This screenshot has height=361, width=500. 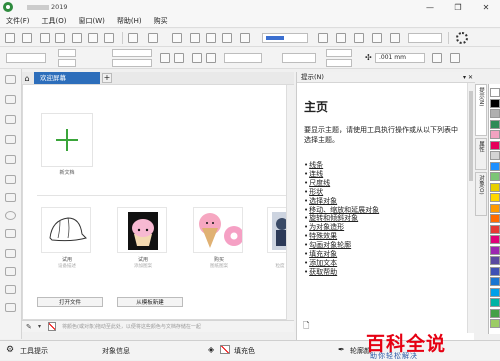 What do you see at coordinates (54, 21) in the screenshot?
I see `menu-tools: 工具(O)` at bounding box center [54, 21].